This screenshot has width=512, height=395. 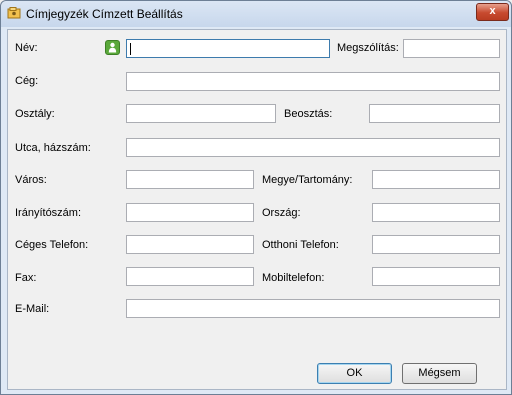 I want to click on zip-field, so click(x=190, y=212).